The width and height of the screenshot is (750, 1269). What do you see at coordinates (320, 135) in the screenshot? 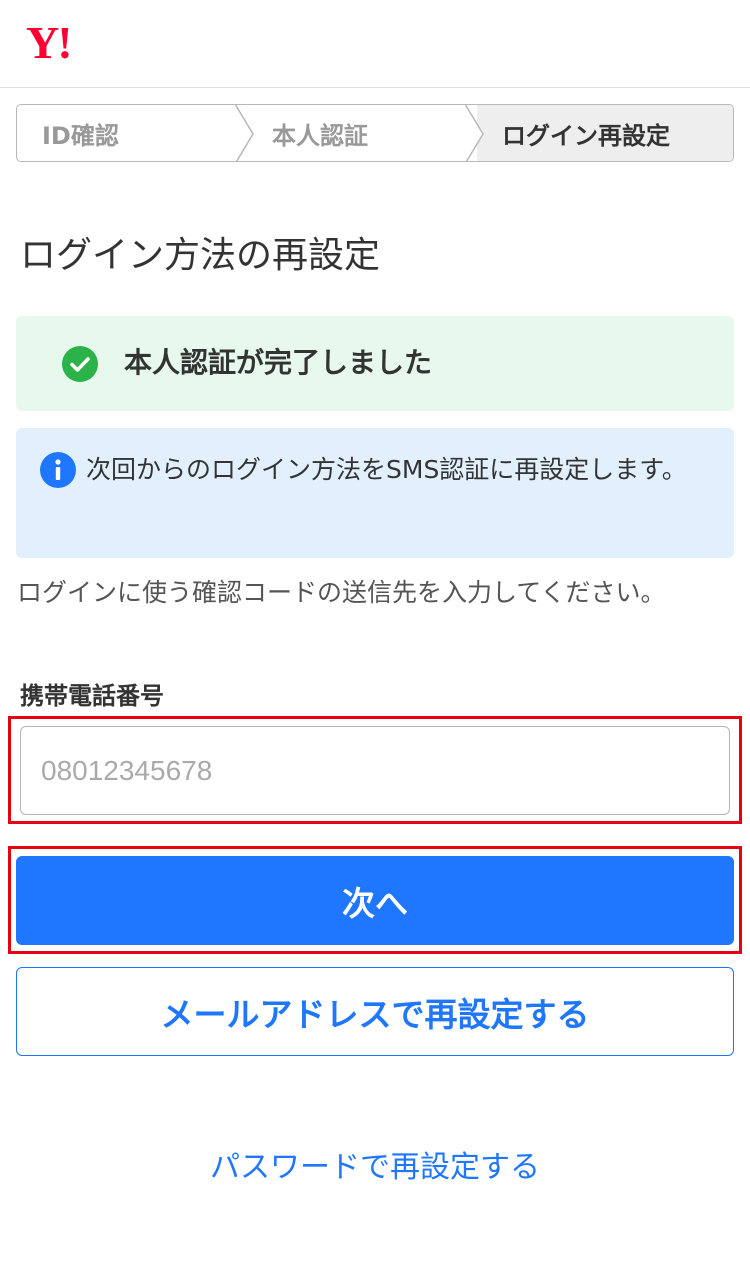
I see `step-label: 本人認証` at bounding box center [320, 135].